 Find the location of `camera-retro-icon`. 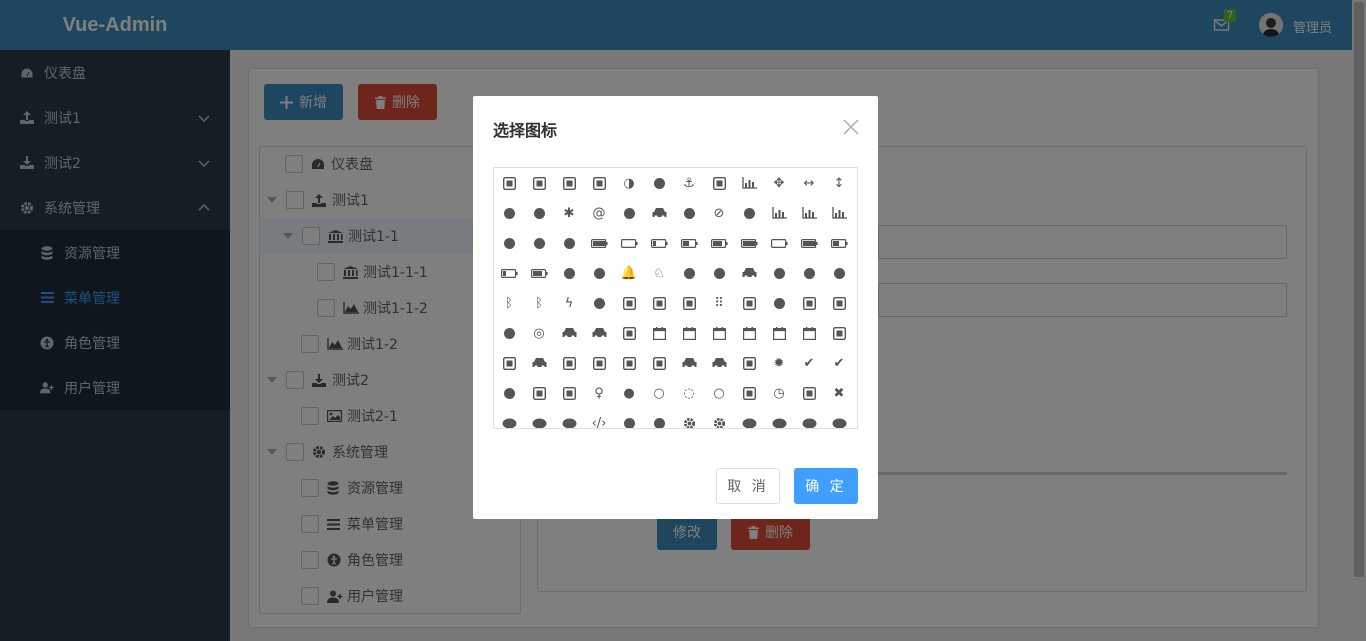

camera-retro-icon is located at coordinates (509, 363).